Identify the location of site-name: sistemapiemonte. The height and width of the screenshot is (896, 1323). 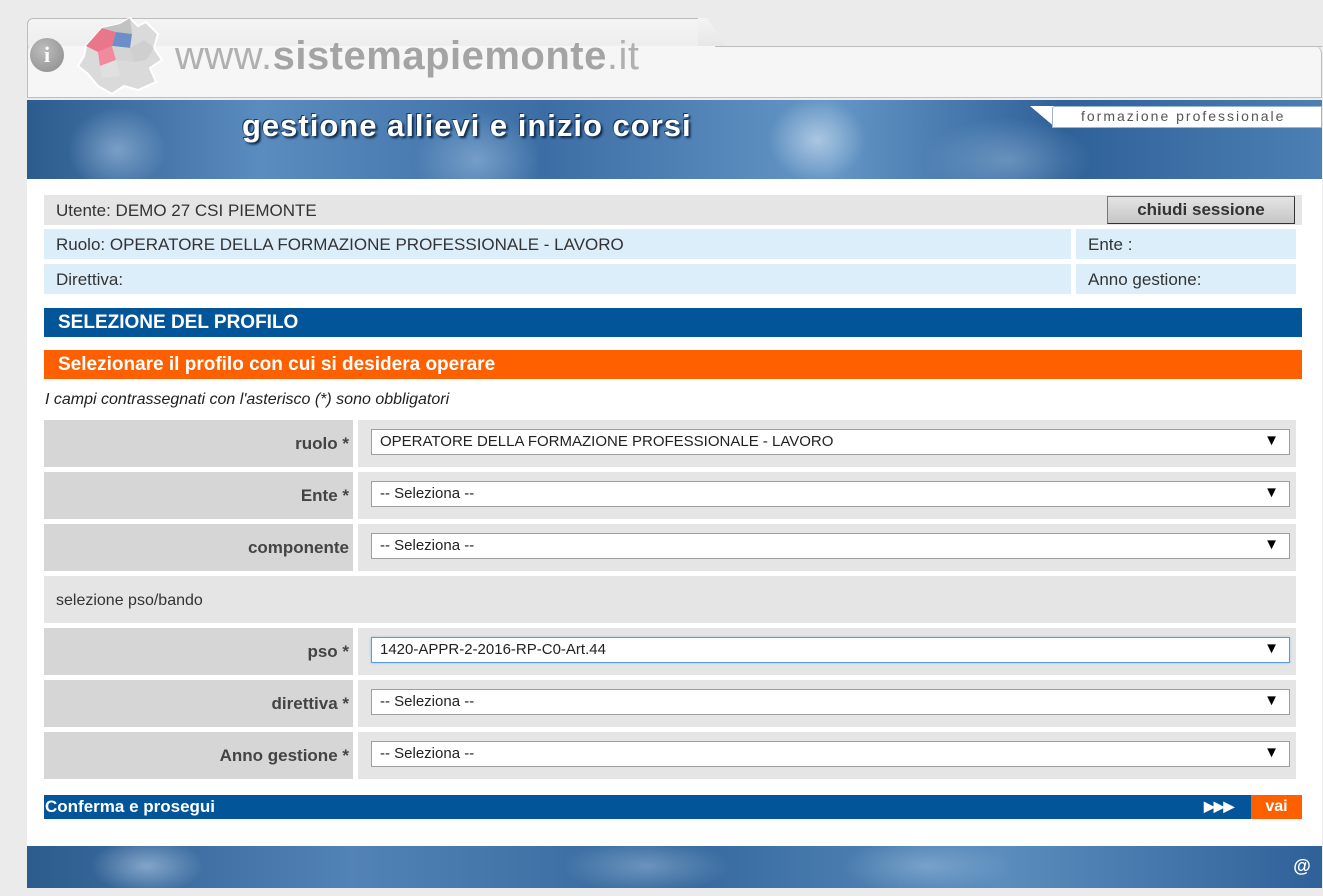
(439, 56).